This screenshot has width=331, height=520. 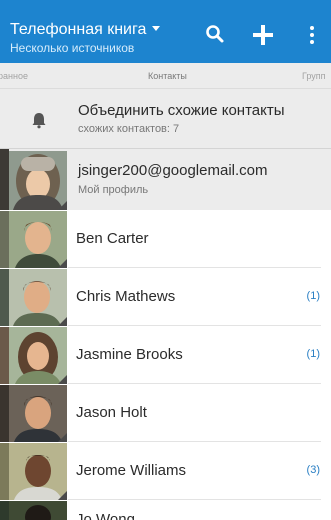 I want to click on merge-subtitle: схожих контактов: 7, so click(x=129, y=129).